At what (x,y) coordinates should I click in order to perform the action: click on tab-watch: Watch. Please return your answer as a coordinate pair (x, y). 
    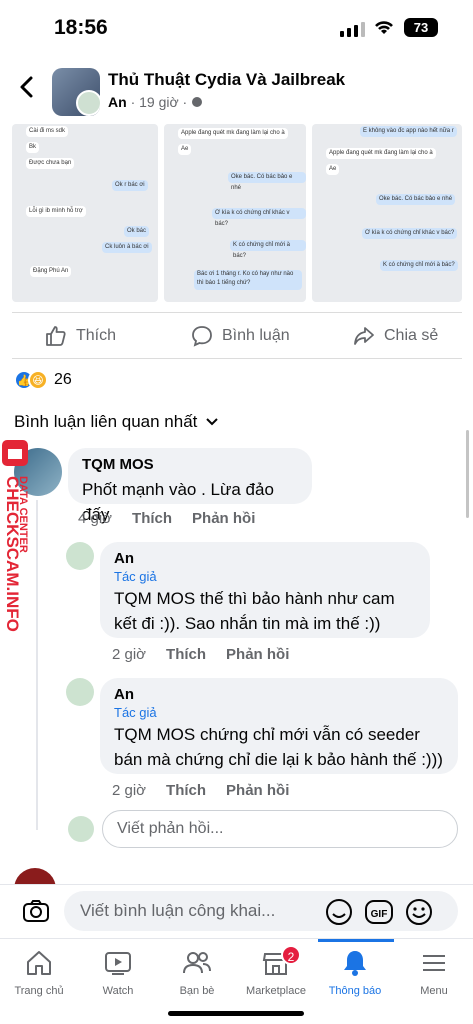
    Looking at the image, I should click on (118, 972).